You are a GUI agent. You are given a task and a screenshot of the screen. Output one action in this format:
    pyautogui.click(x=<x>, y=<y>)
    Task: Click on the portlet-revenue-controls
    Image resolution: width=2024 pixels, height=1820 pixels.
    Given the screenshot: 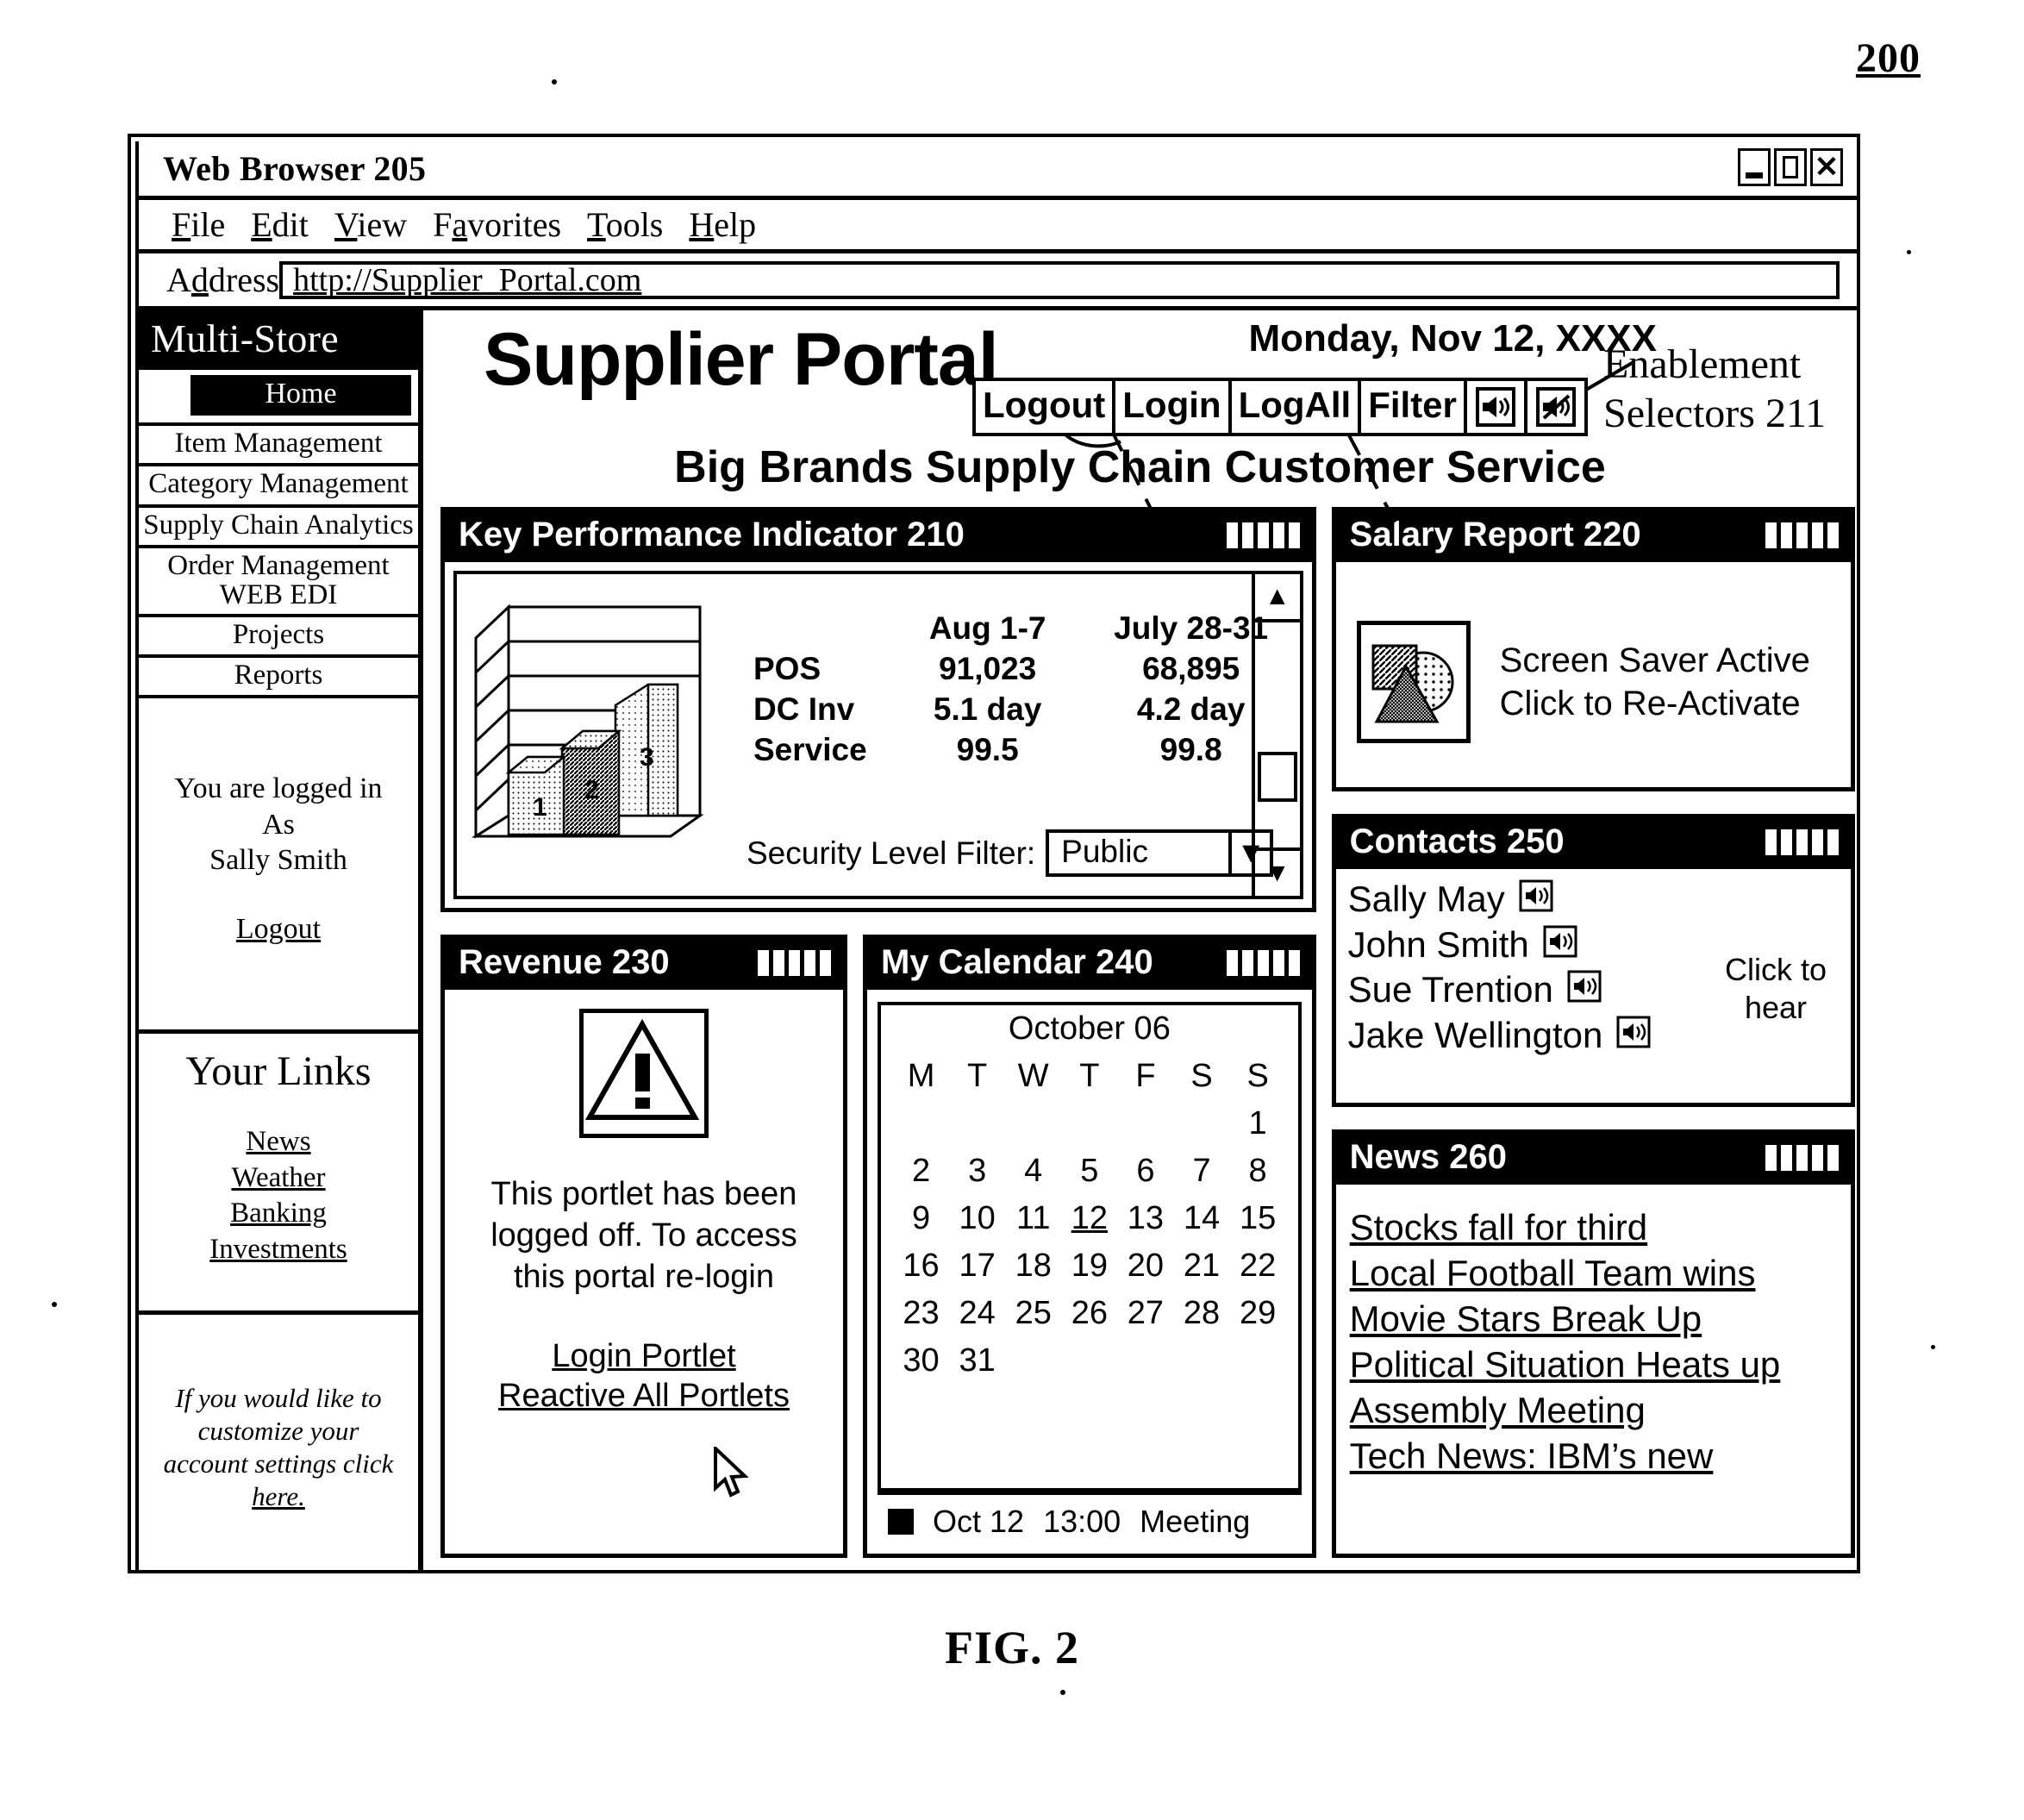 What is the action you would take?
    pyautogui.click(x=794, y=963)
    